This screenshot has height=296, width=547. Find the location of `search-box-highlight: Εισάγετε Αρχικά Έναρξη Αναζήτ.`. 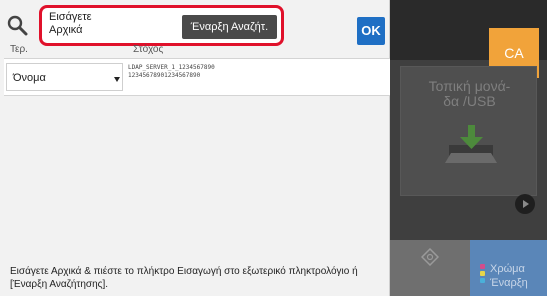

search-box-highlight: Εισάγετε Αρχικά Έναρξη Αναζήτ. is located at coordinates (161, 25).